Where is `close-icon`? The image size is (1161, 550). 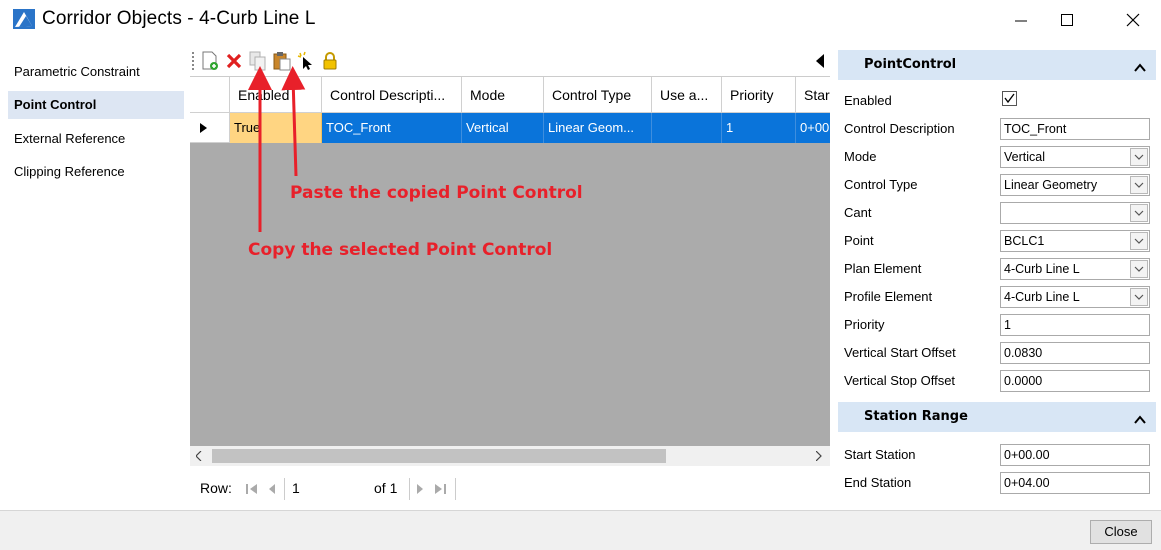
close-icon is located at coordinates (1133, 20).